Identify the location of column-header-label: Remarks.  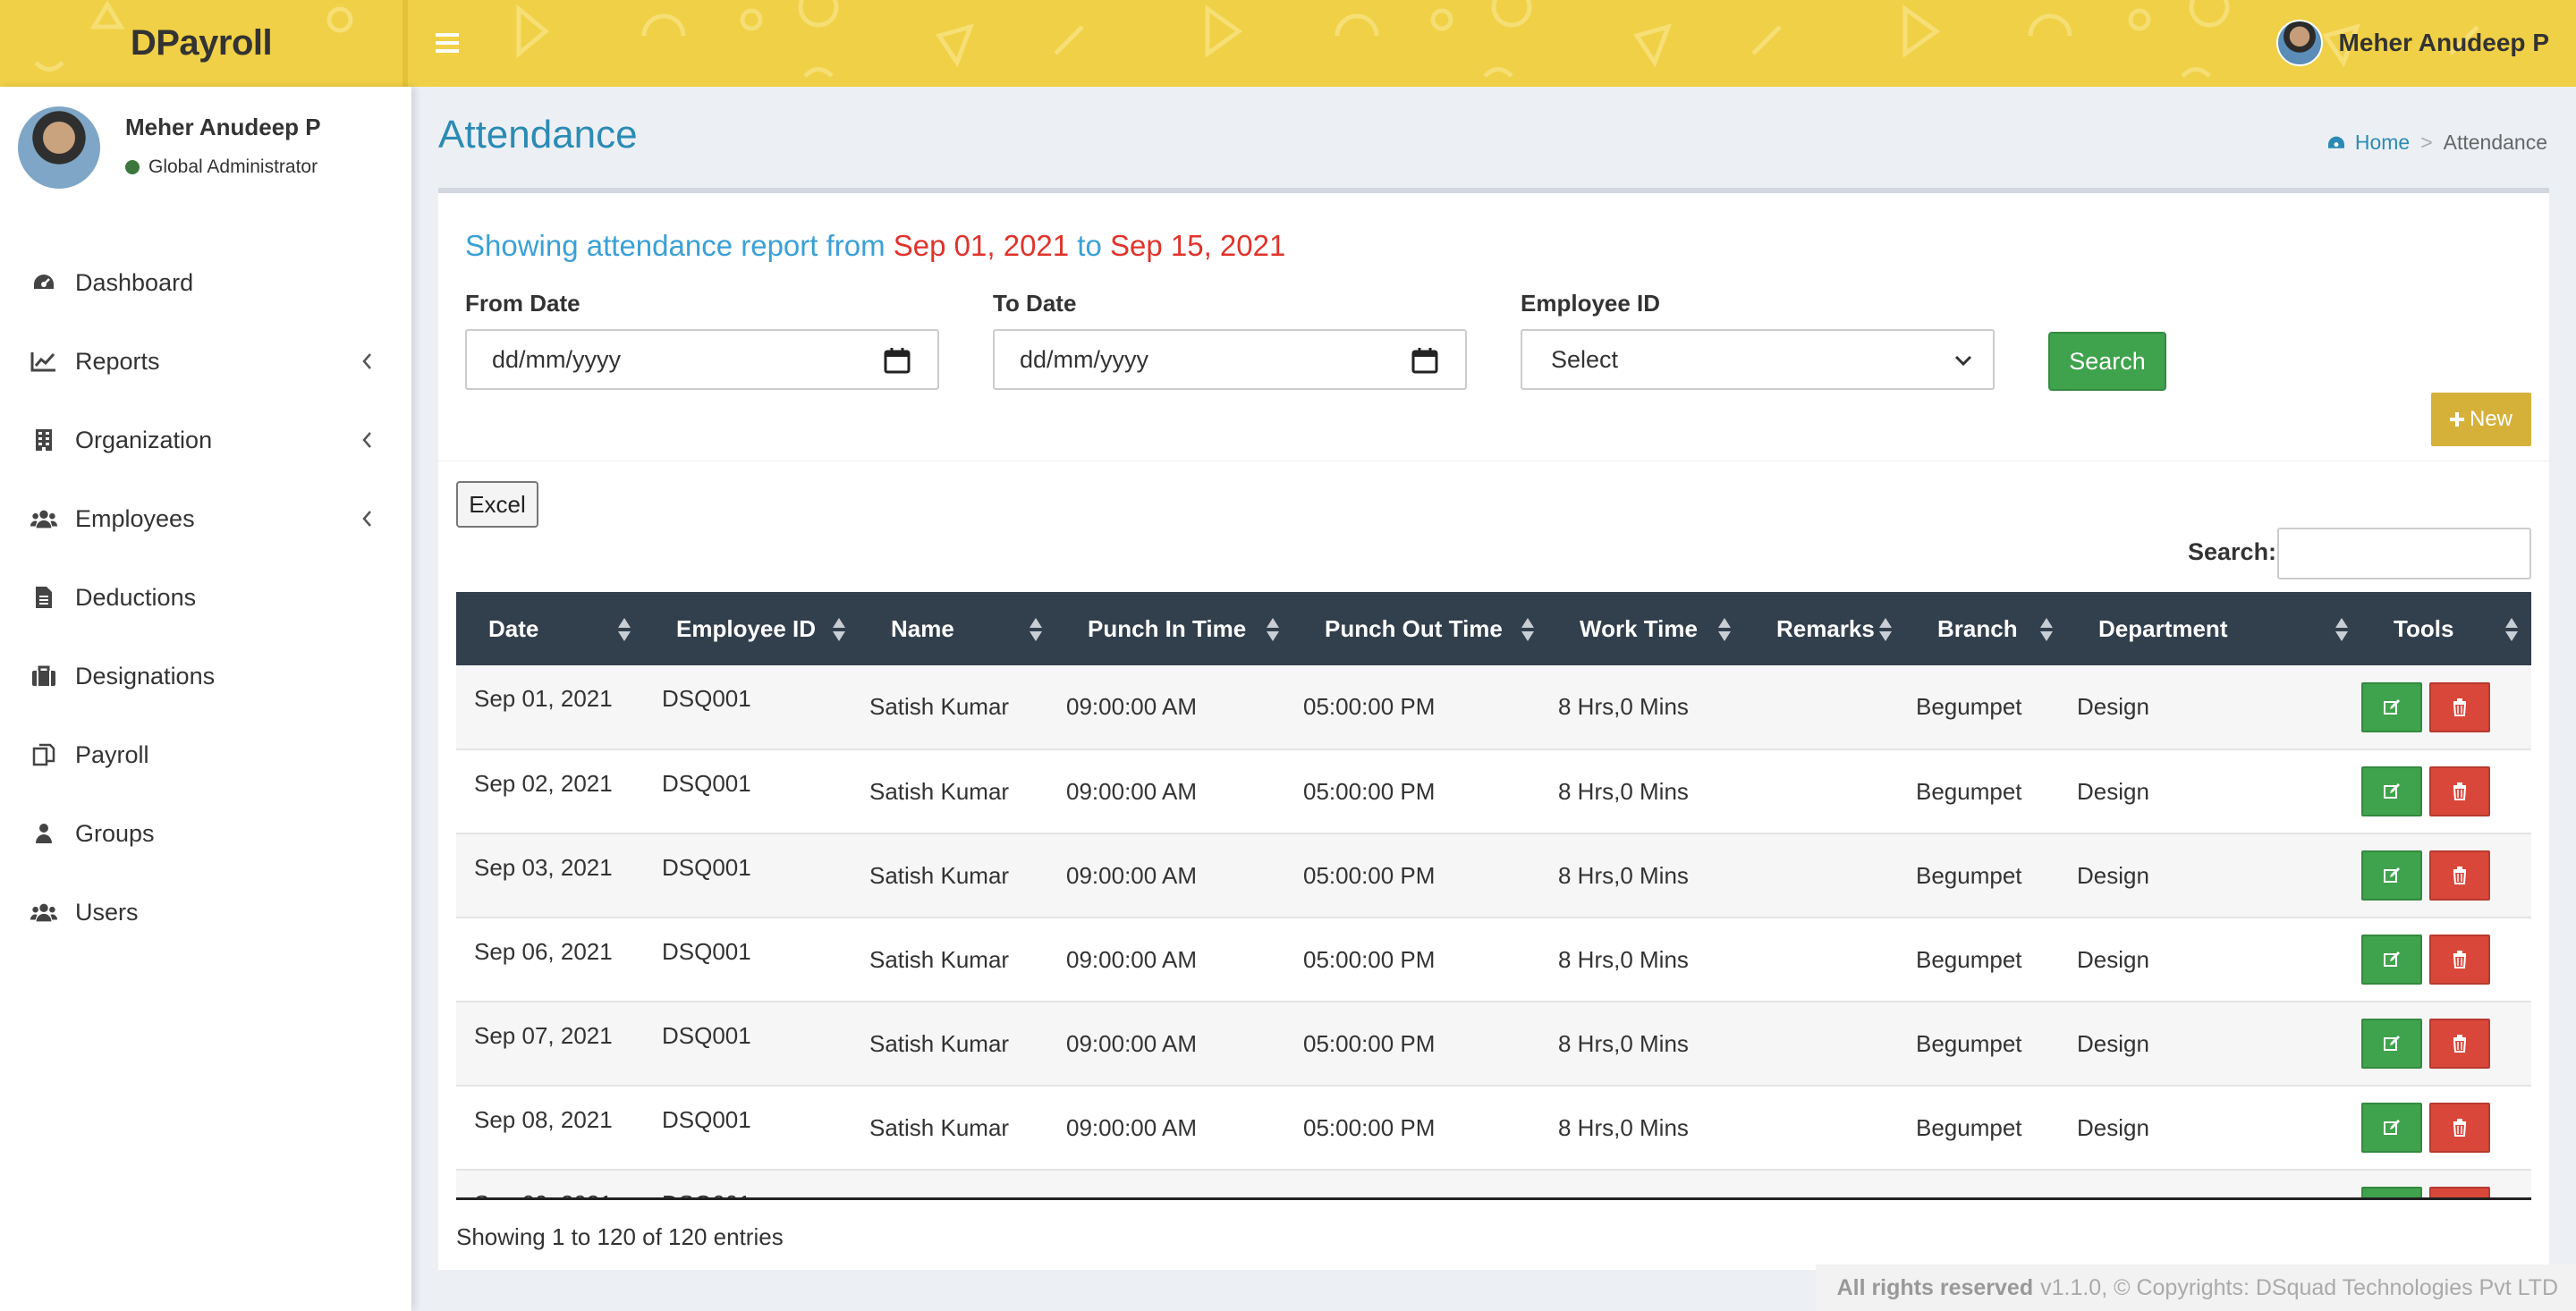
(1825, 628).